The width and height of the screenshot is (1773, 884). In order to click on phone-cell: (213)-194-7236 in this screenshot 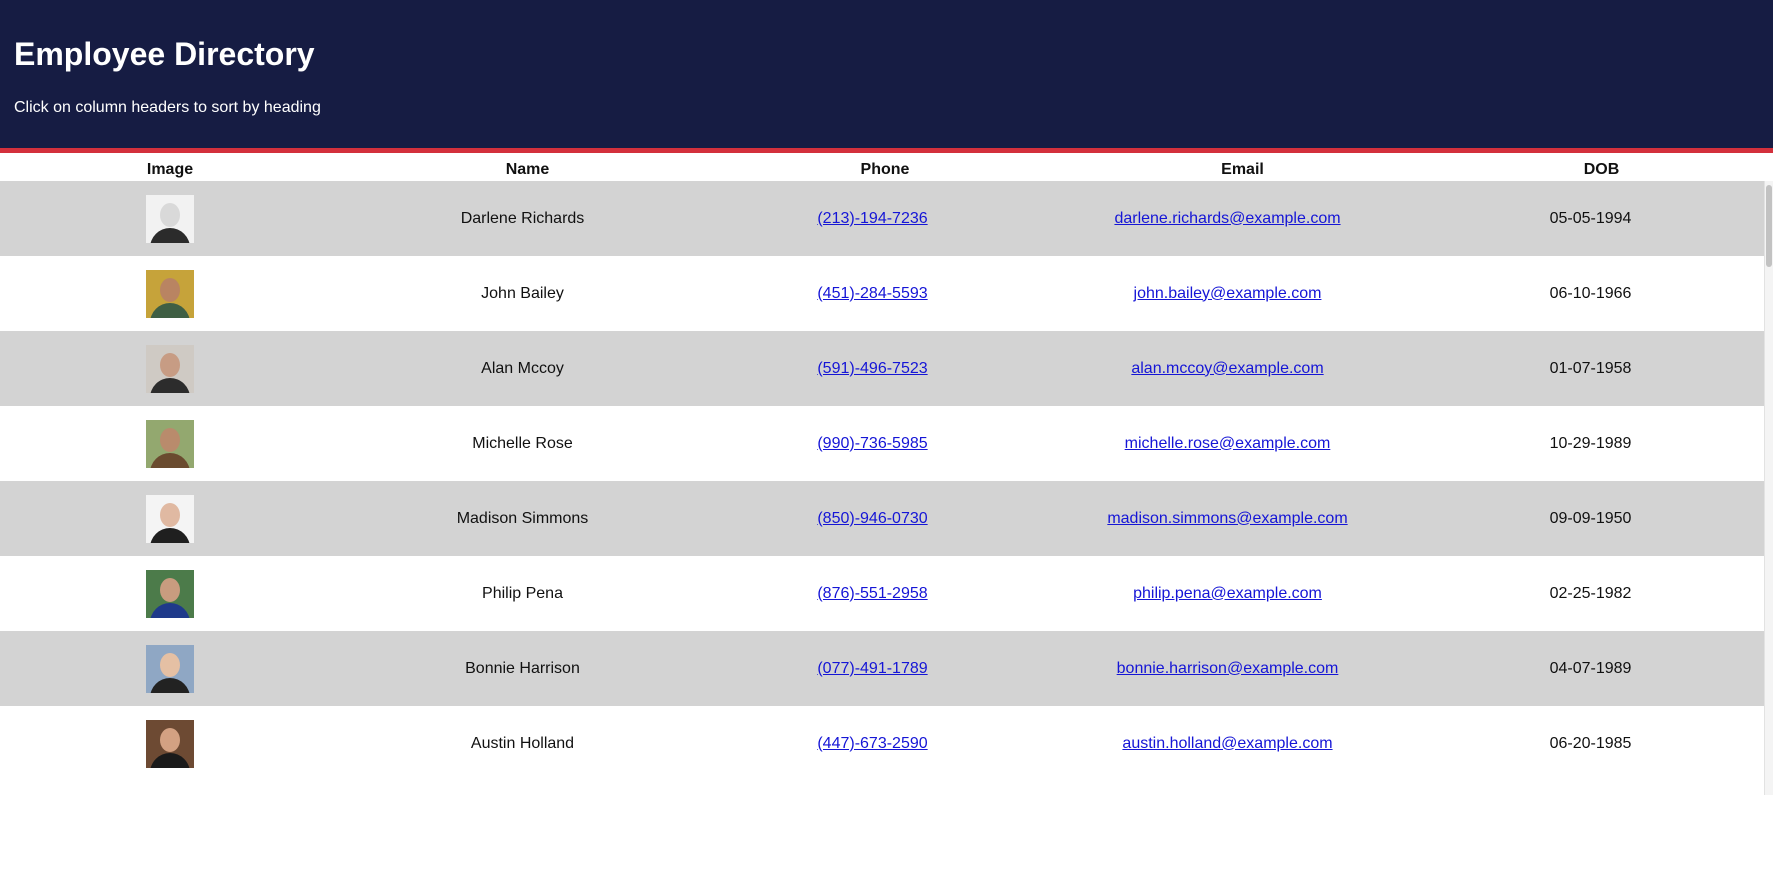, I will do `click(872, 218)`.